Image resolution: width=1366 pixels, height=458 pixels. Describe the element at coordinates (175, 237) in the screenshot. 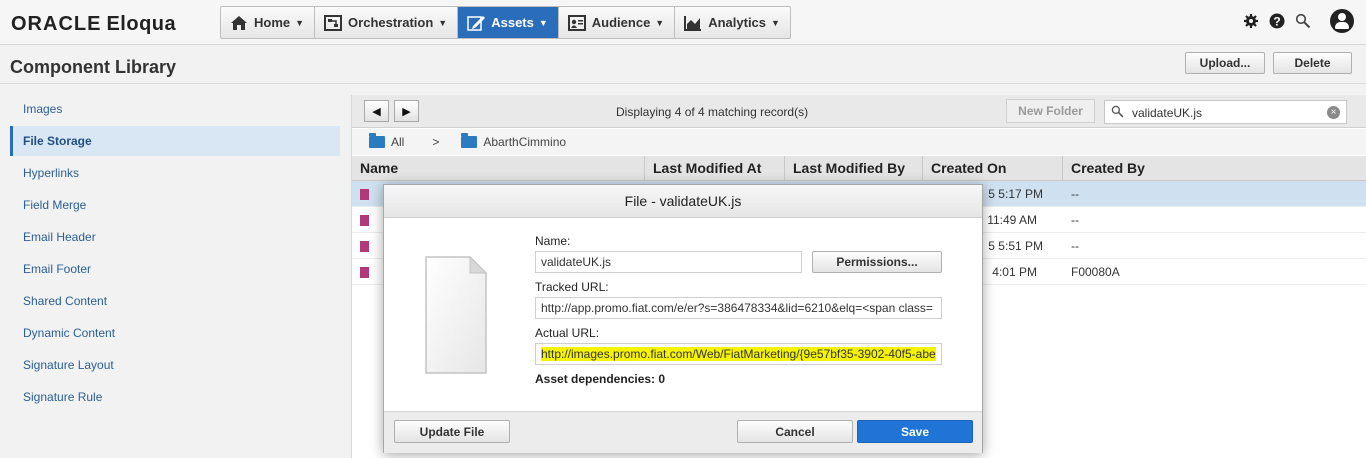

I see `sidebar-item-email-header: Email Header` at that location.